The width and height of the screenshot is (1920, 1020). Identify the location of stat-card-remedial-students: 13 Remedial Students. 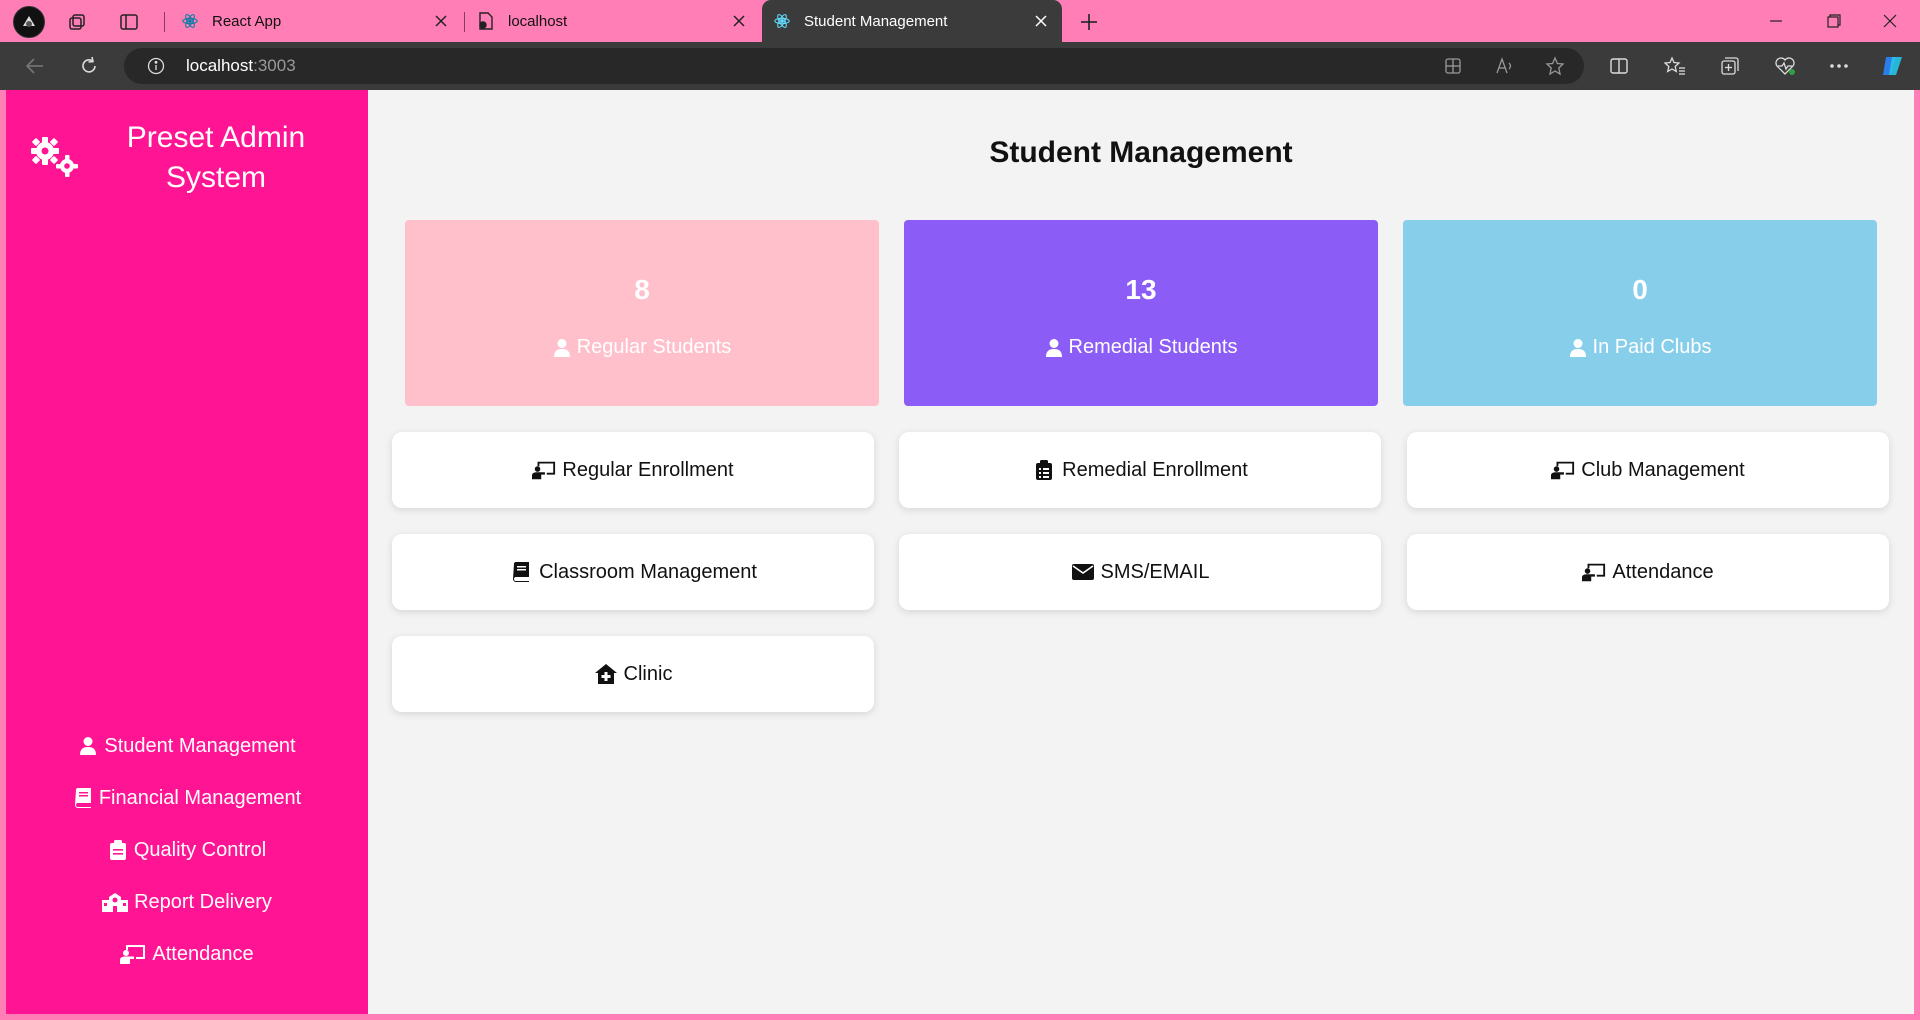
(1141, 313).